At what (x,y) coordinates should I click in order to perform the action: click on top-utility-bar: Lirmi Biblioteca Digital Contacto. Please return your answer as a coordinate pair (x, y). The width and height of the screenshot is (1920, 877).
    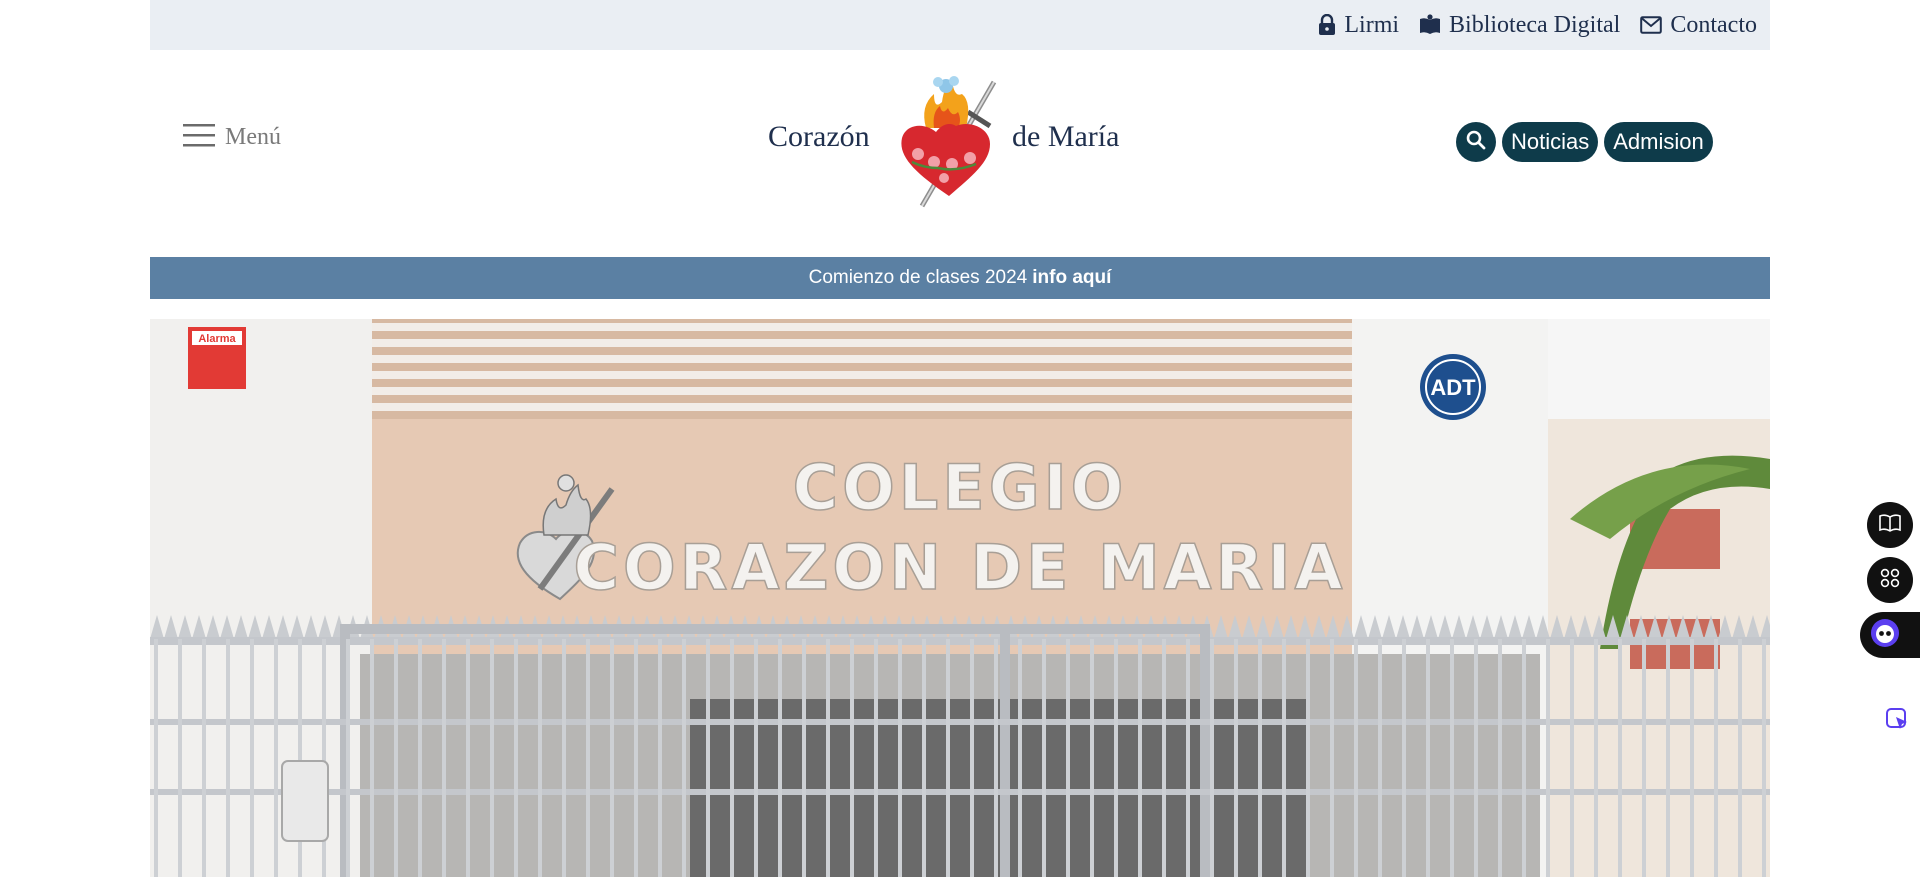
    Looking at the image, I should click on (960, 25).